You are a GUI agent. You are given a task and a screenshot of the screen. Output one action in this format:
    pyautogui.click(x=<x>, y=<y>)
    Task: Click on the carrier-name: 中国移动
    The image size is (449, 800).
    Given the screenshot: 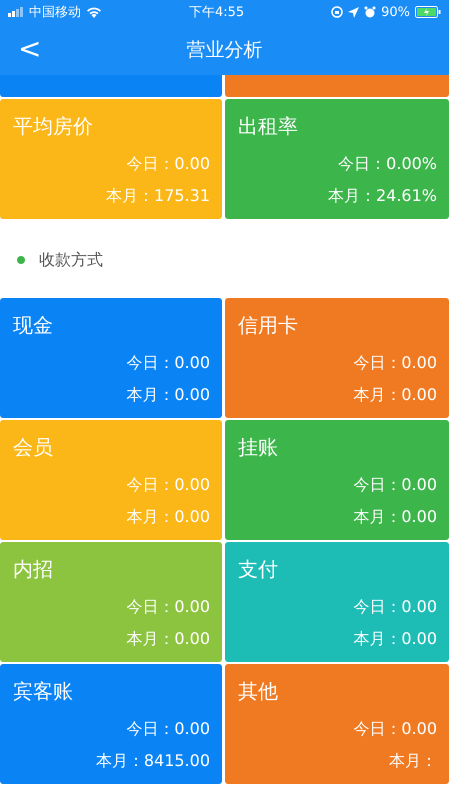 What is the action you would take?
    pyautogui.click(x=55, y=12)
    